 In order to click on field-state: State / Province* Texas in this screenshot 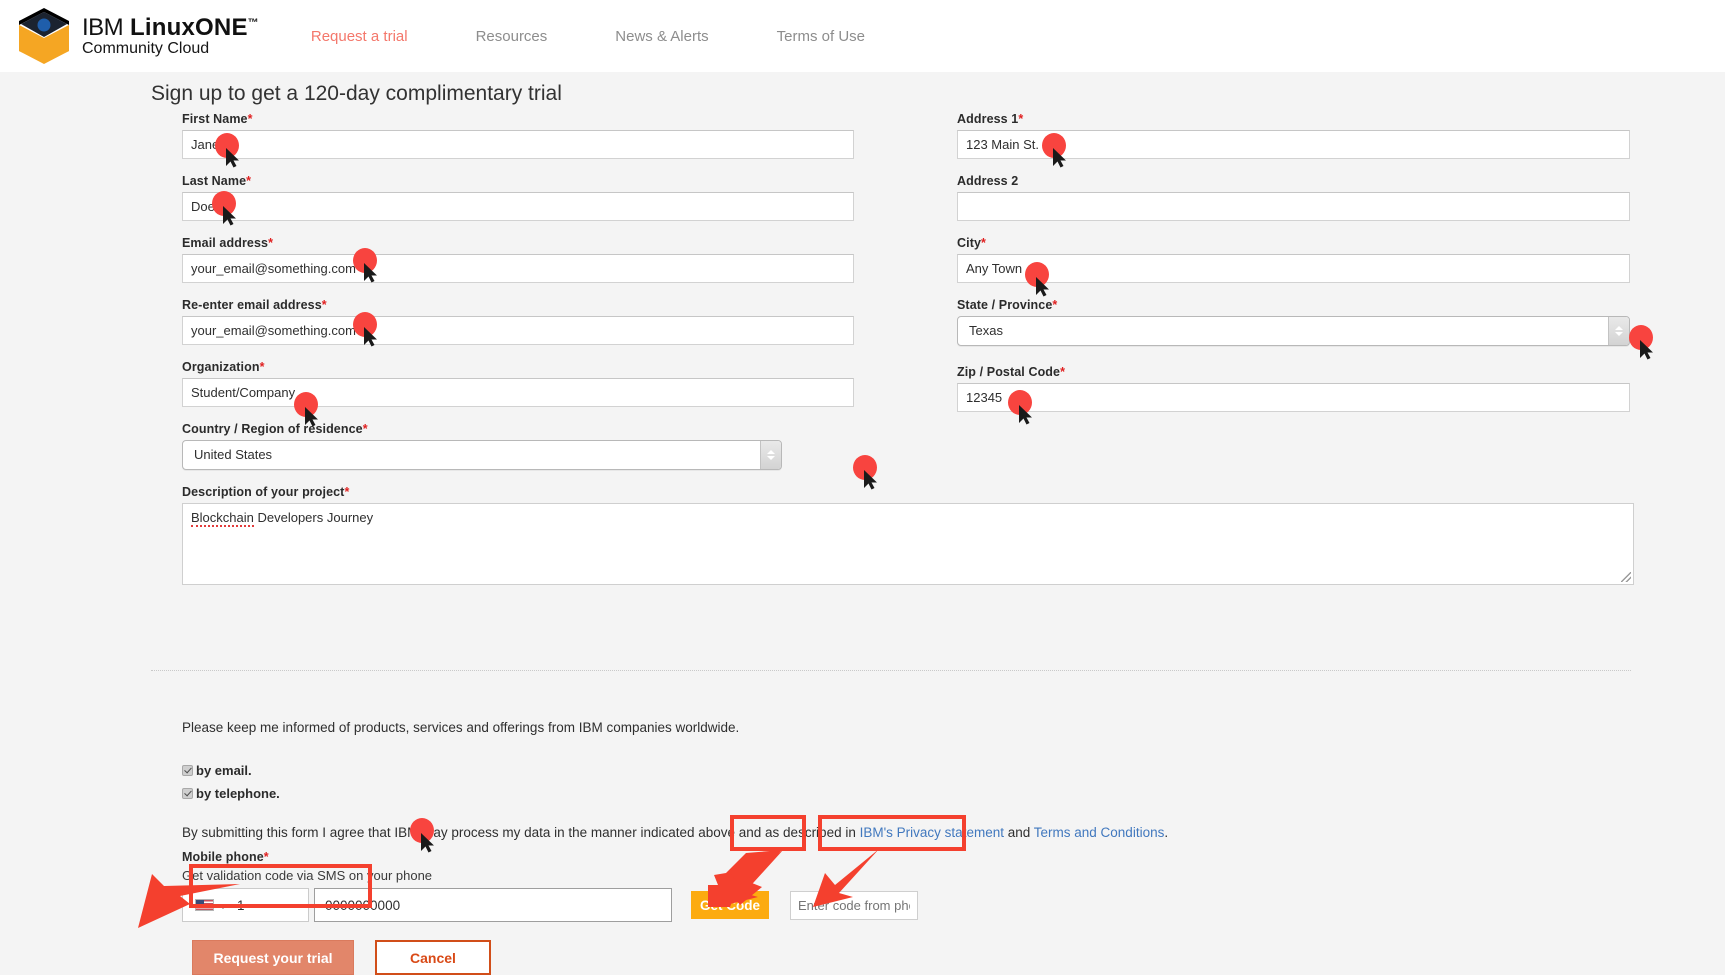, I will do `click(1293, 322)`.